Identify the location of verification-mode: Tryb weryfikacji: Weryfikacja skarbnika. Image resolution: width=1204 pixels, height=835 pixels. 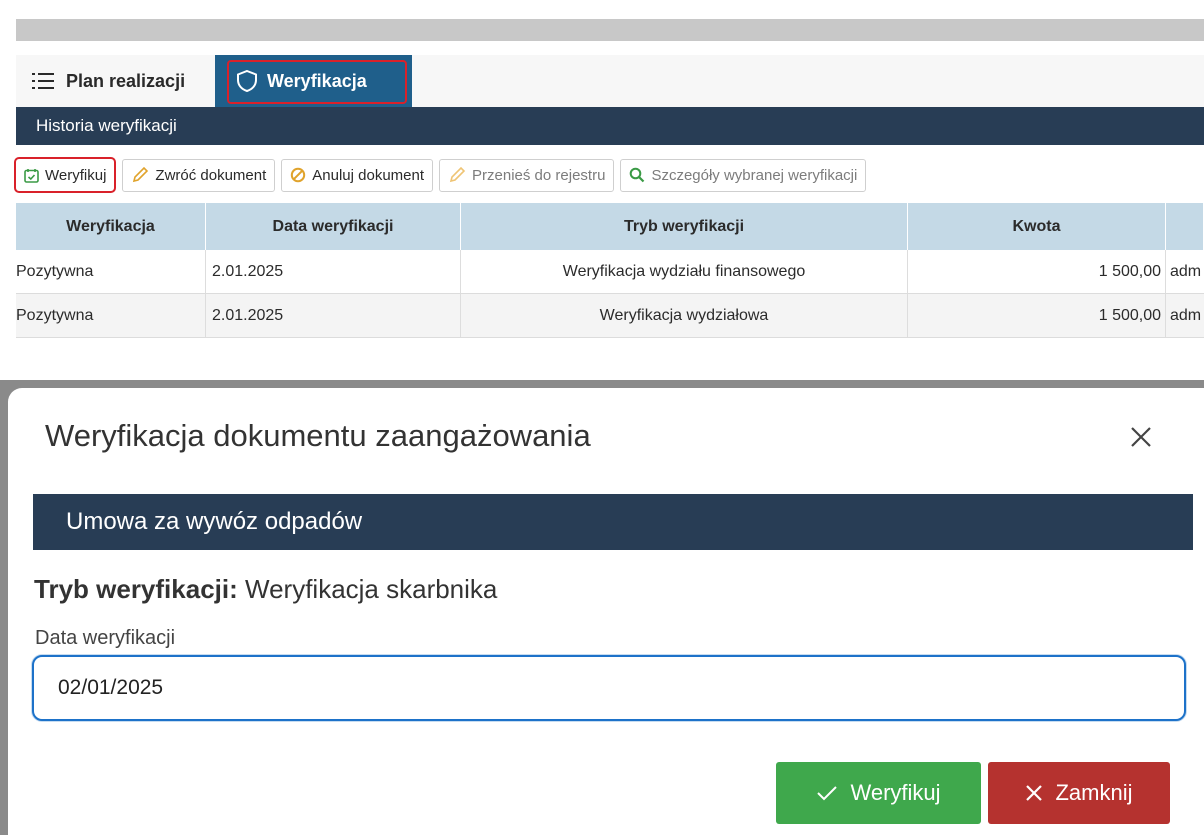
(265, 589).